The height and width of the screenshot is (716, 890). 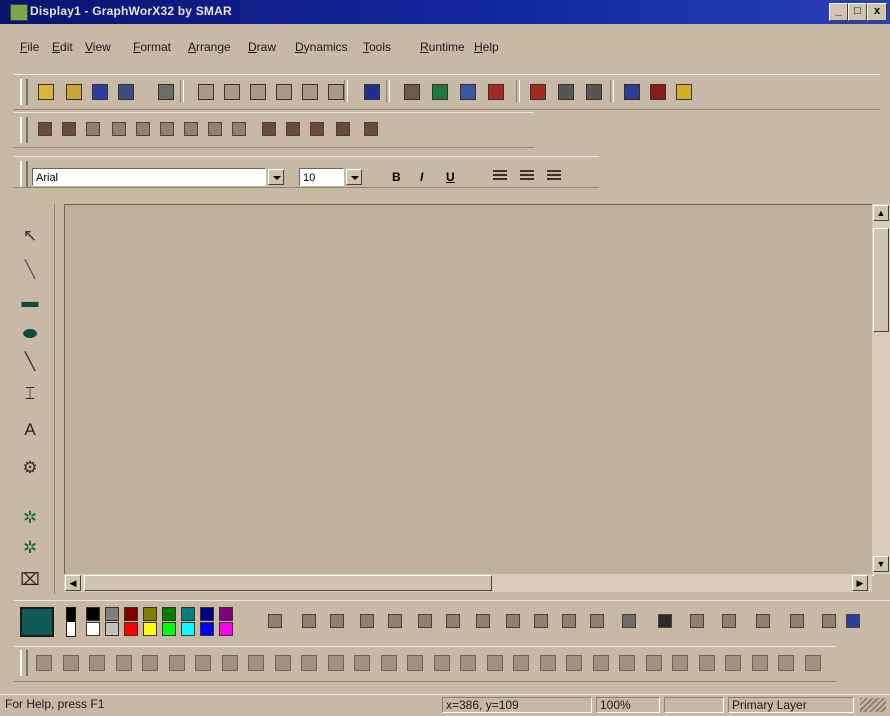 I want to click on group-icon, so click(x=45, y=129).